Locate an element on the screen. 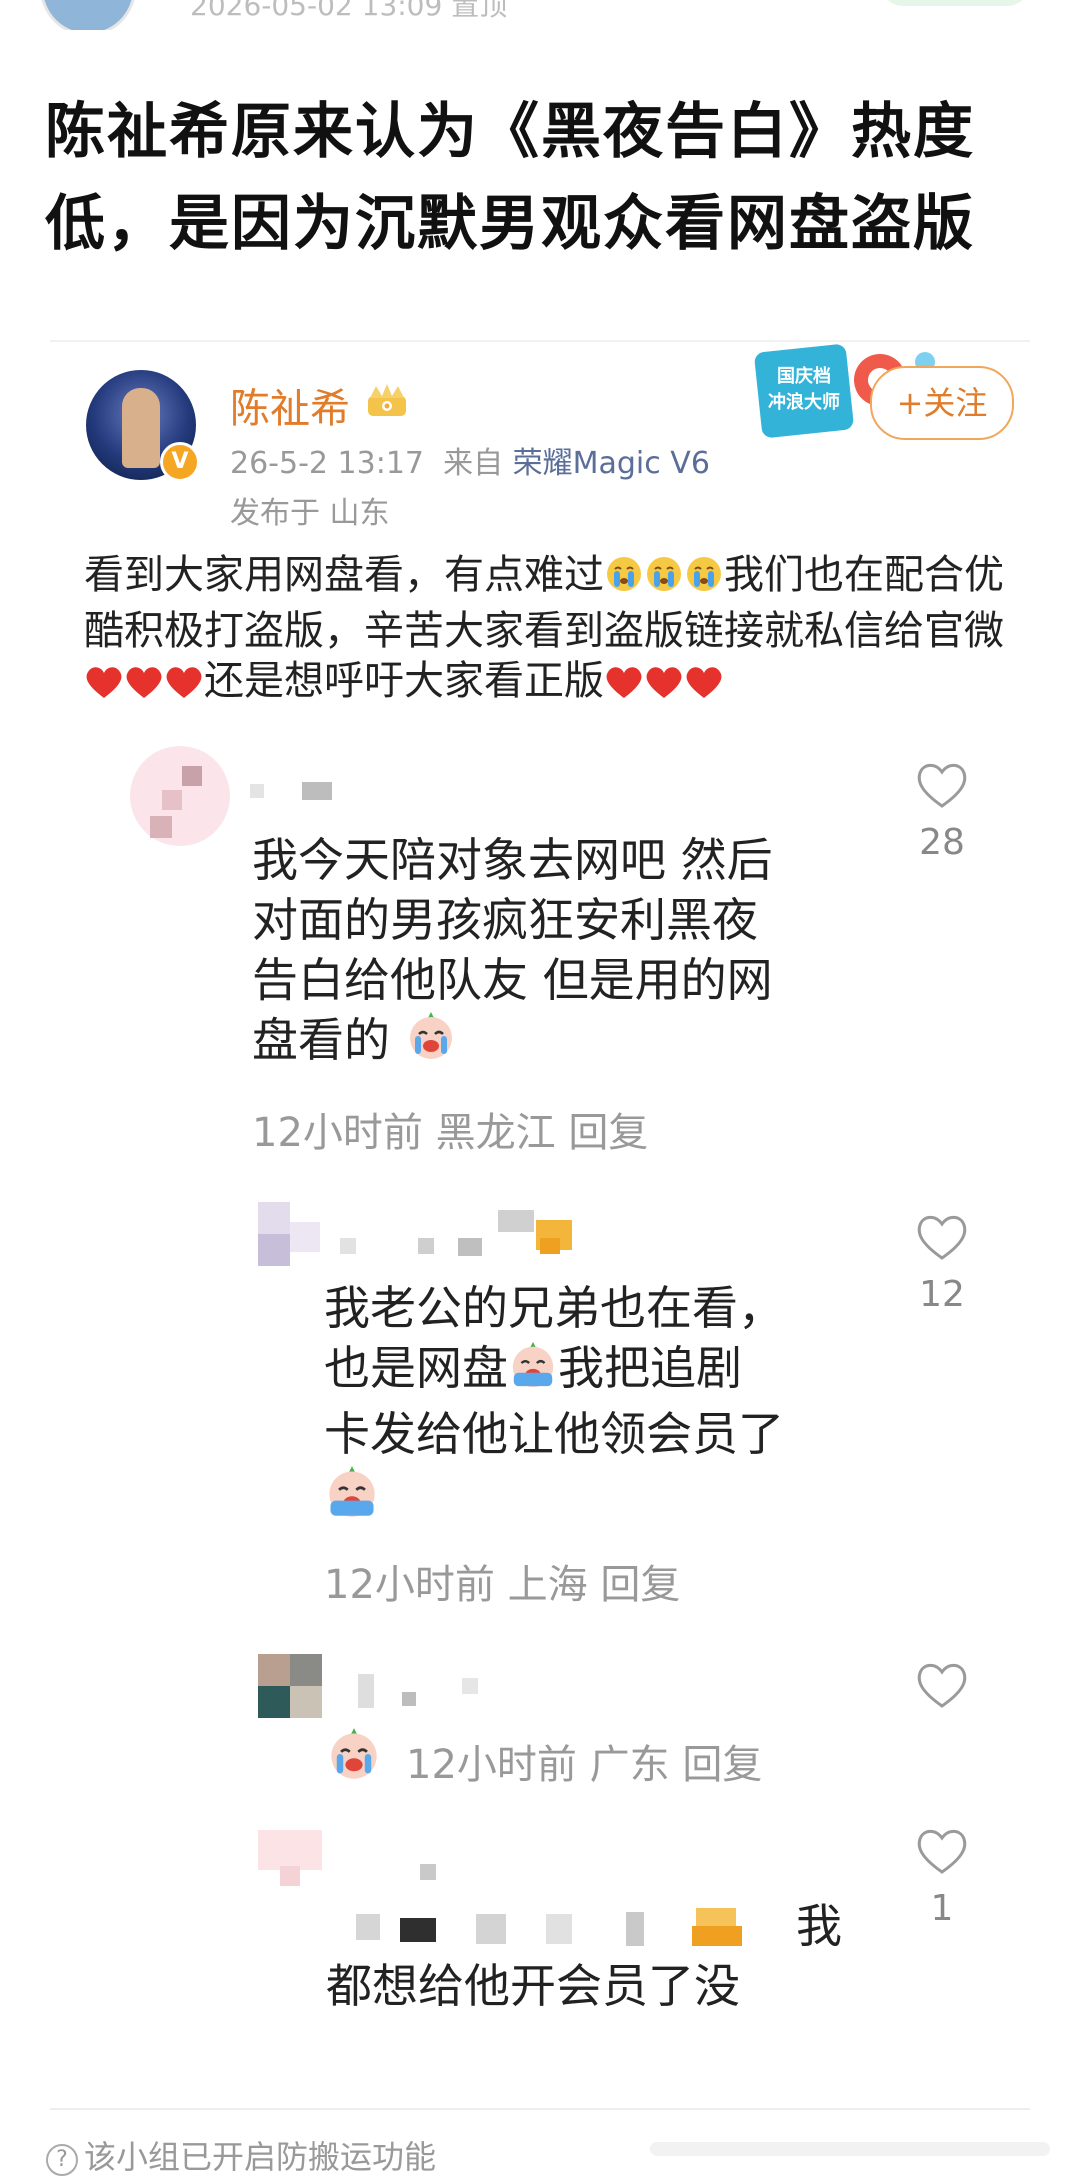 The height and width of the screenshot is (2178, 1080). event-badge-label: 国庆档 is located at coordinates (804, 376).